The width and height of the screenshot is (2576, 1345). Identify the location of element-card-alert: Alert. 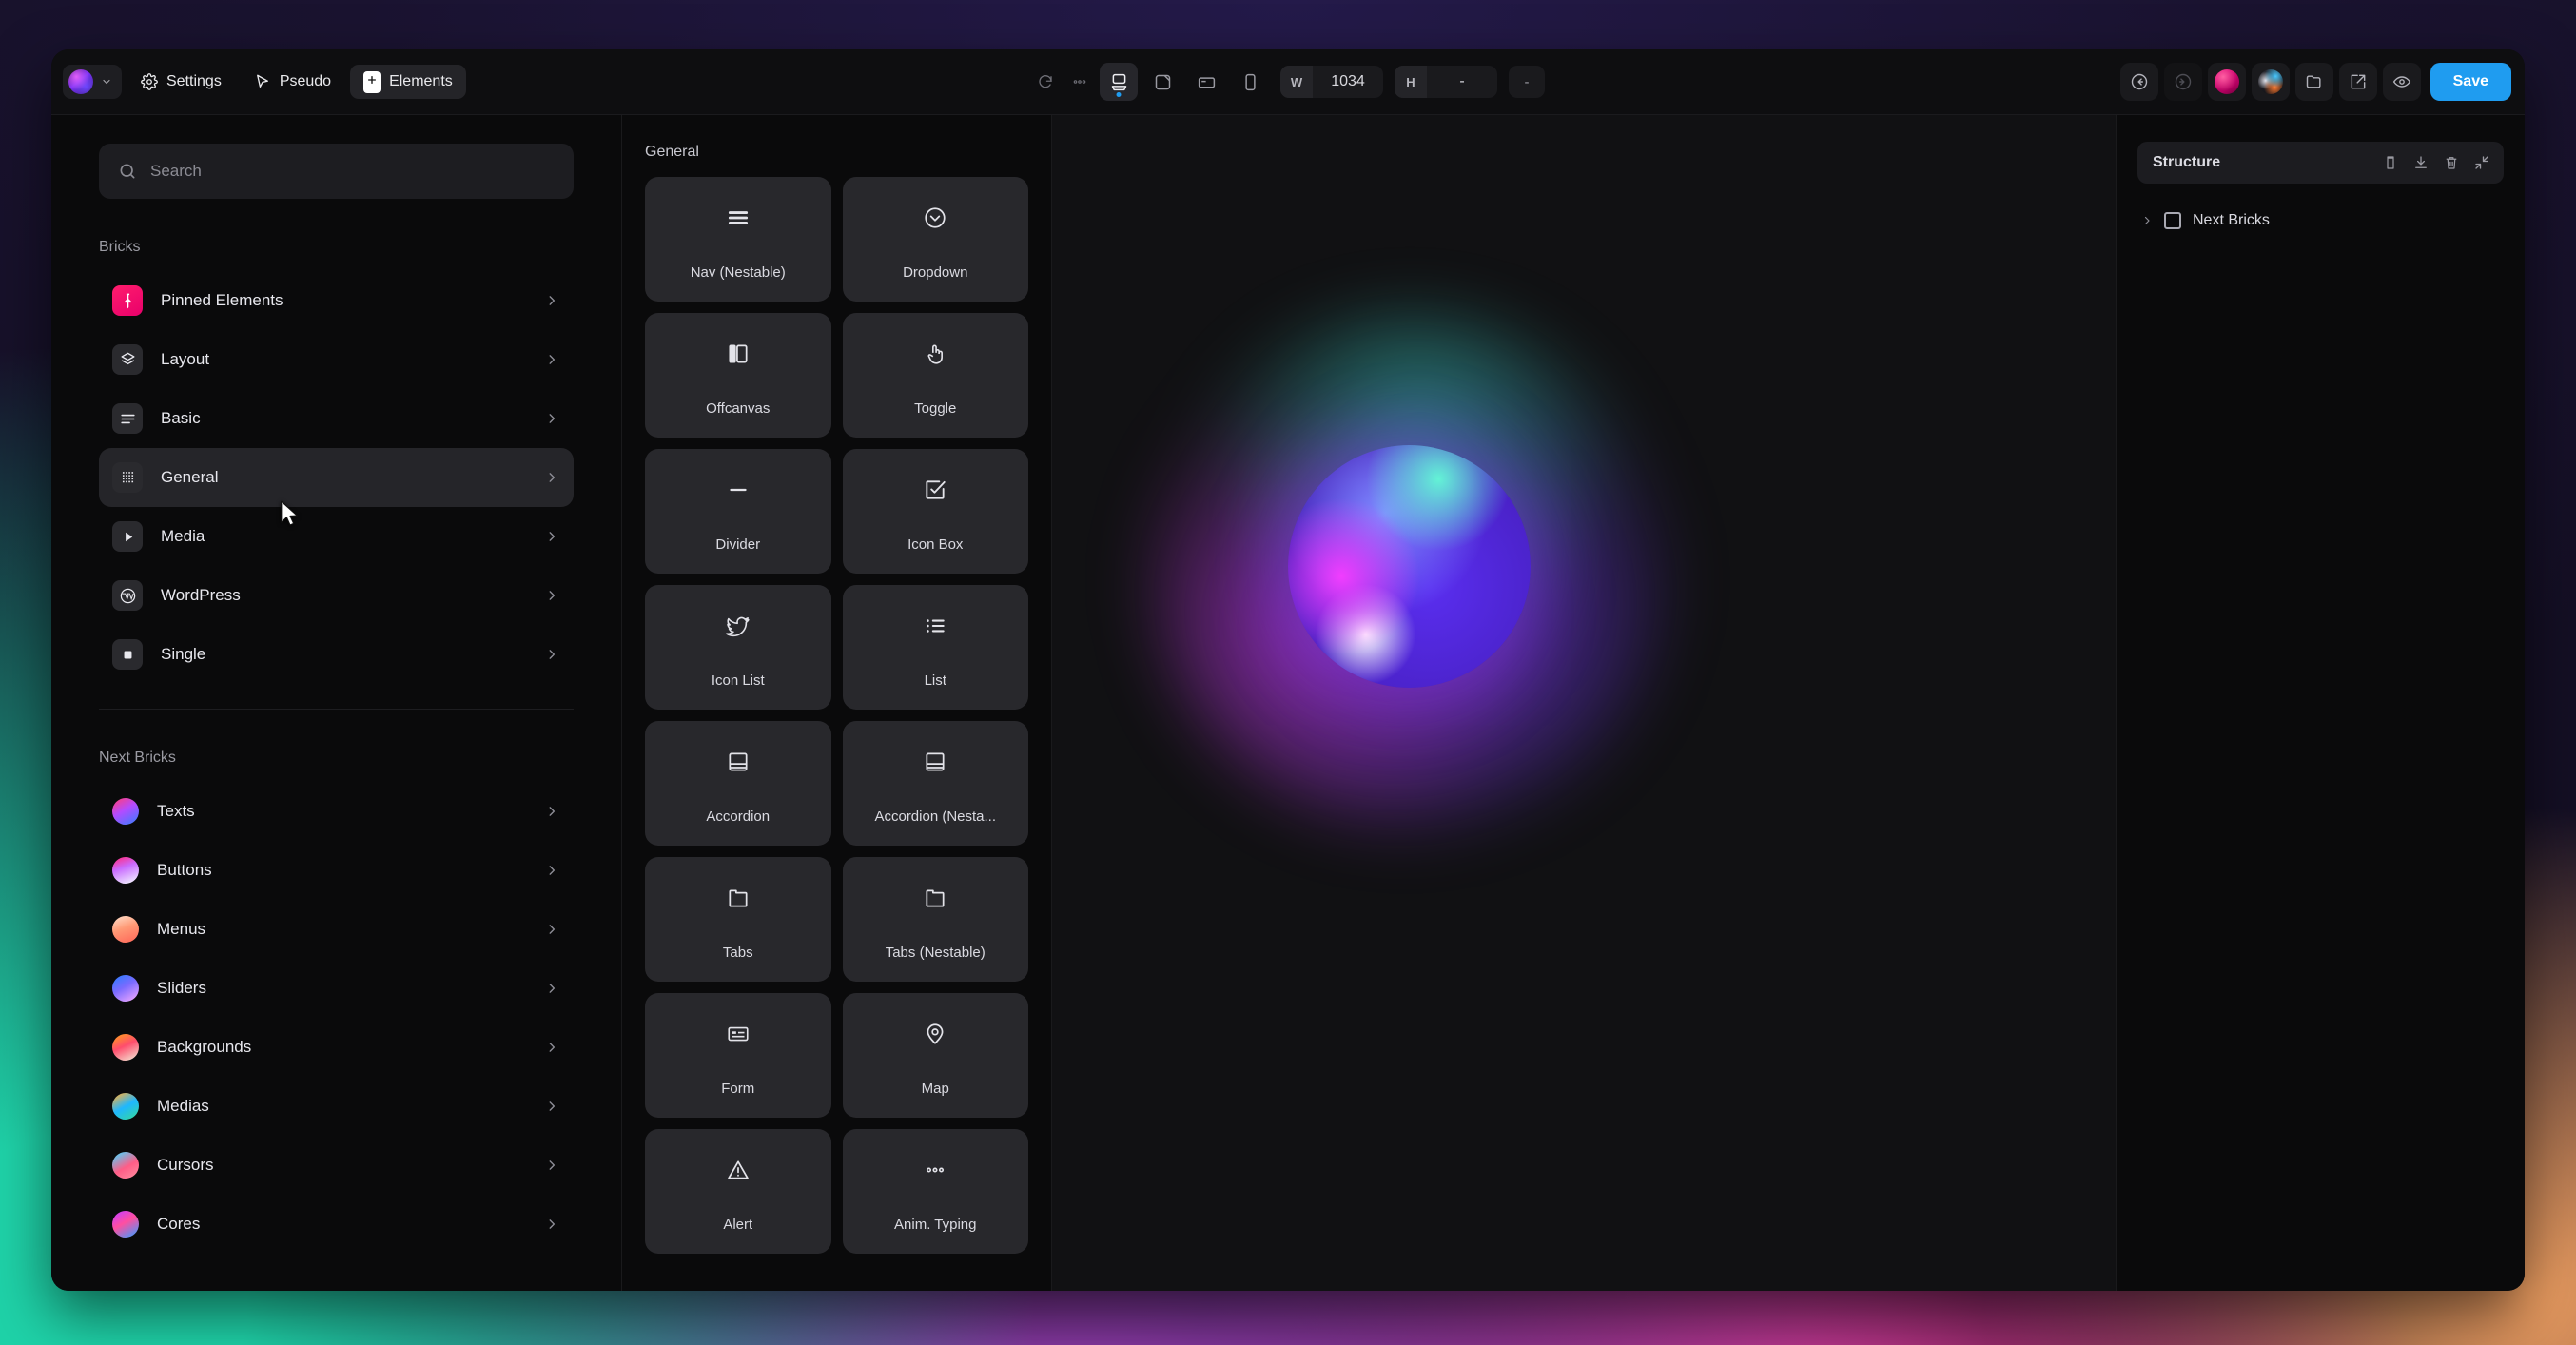
(738, 1191).